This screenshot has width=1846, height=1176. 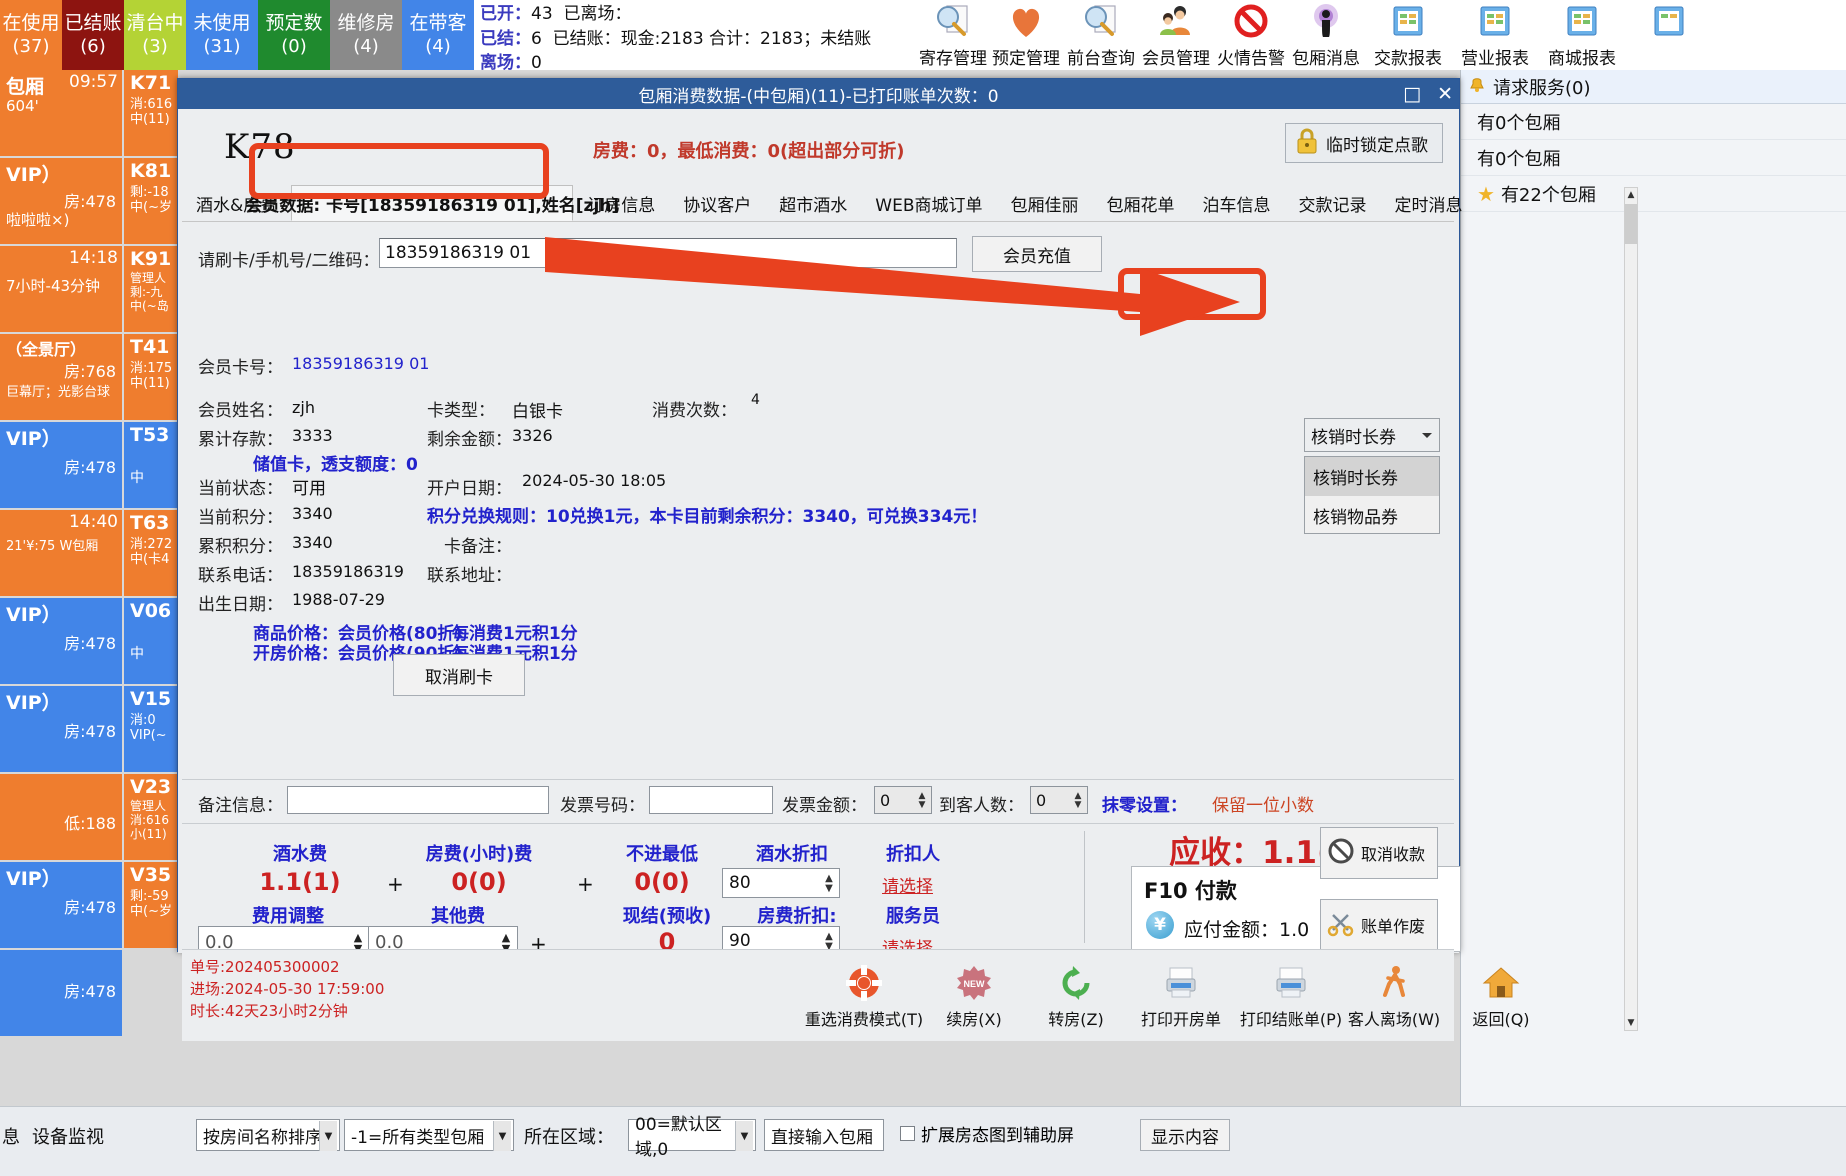 I want to click on list-item: ★ 有22个包厢, so click(x=1653, y=194).